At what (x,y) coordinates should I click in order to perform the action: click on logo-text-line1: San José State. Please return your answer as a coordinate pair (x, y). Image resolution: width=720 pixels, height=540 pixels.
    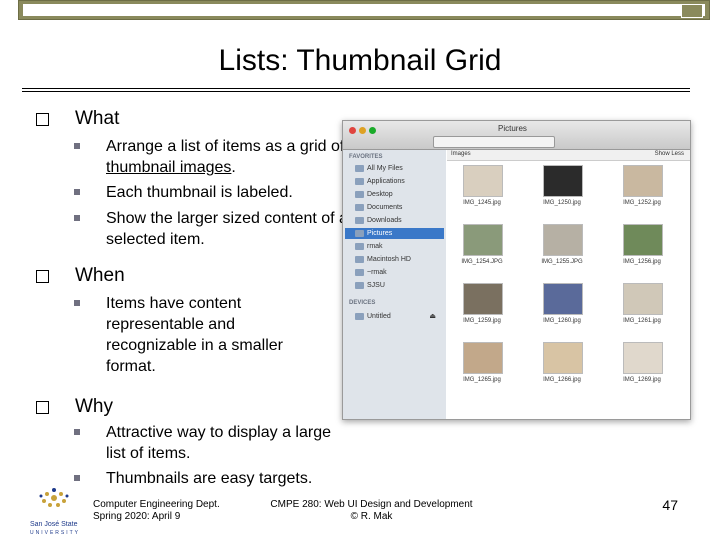
    Looking at the image, I should click on (54, 524).